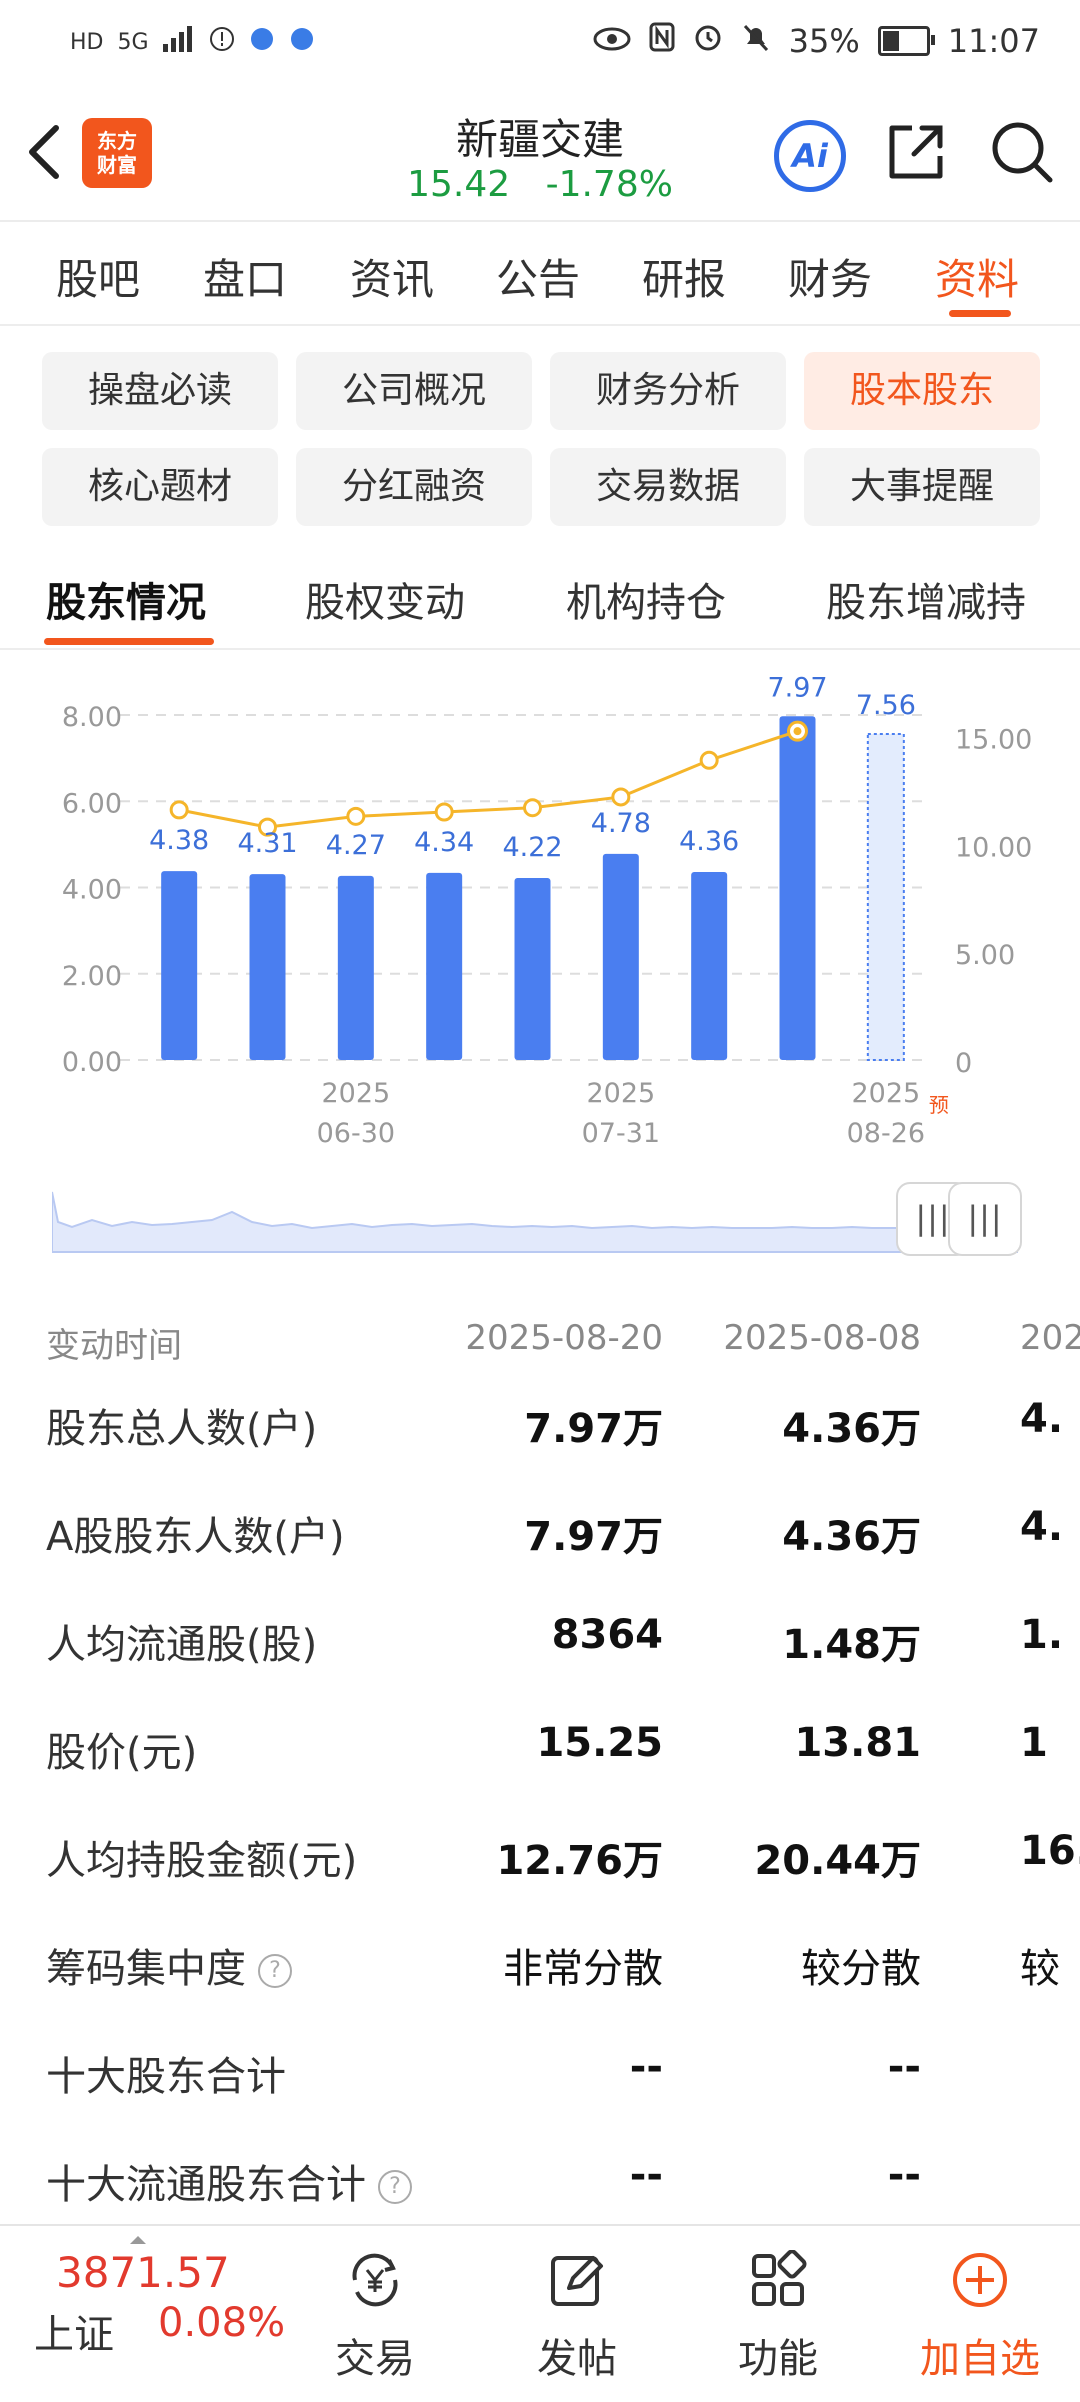 This screenshot has width=1080, height=2402. I want to click on row-label: 人均持股金额(元), so click(202, 1861).